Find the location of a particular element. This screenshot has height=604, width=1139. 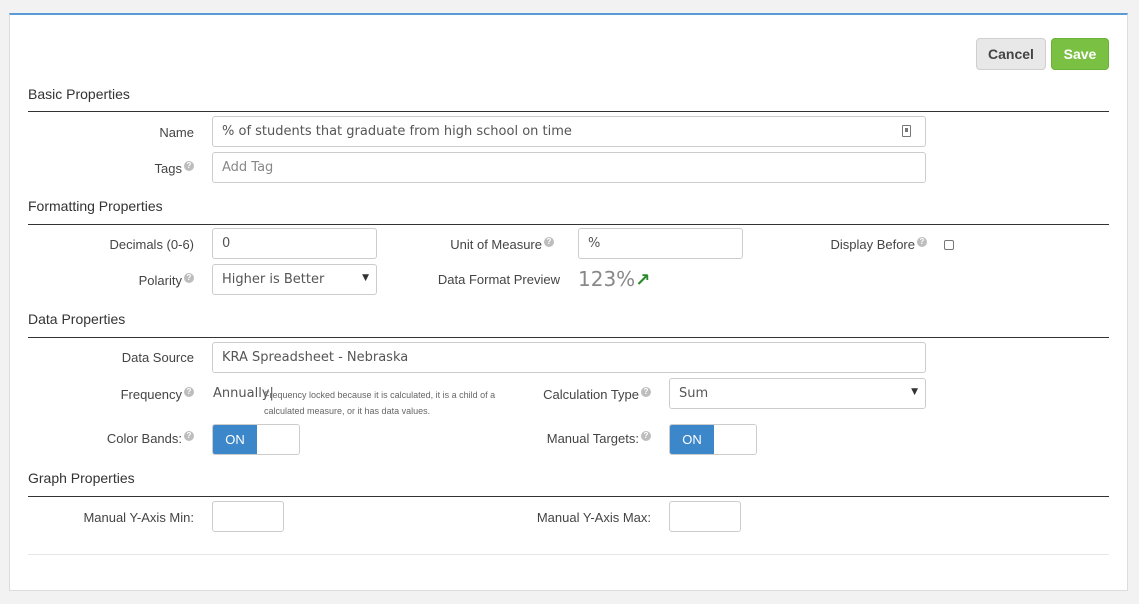

manual-targets-on: ON is located at coordinates (692, 439).